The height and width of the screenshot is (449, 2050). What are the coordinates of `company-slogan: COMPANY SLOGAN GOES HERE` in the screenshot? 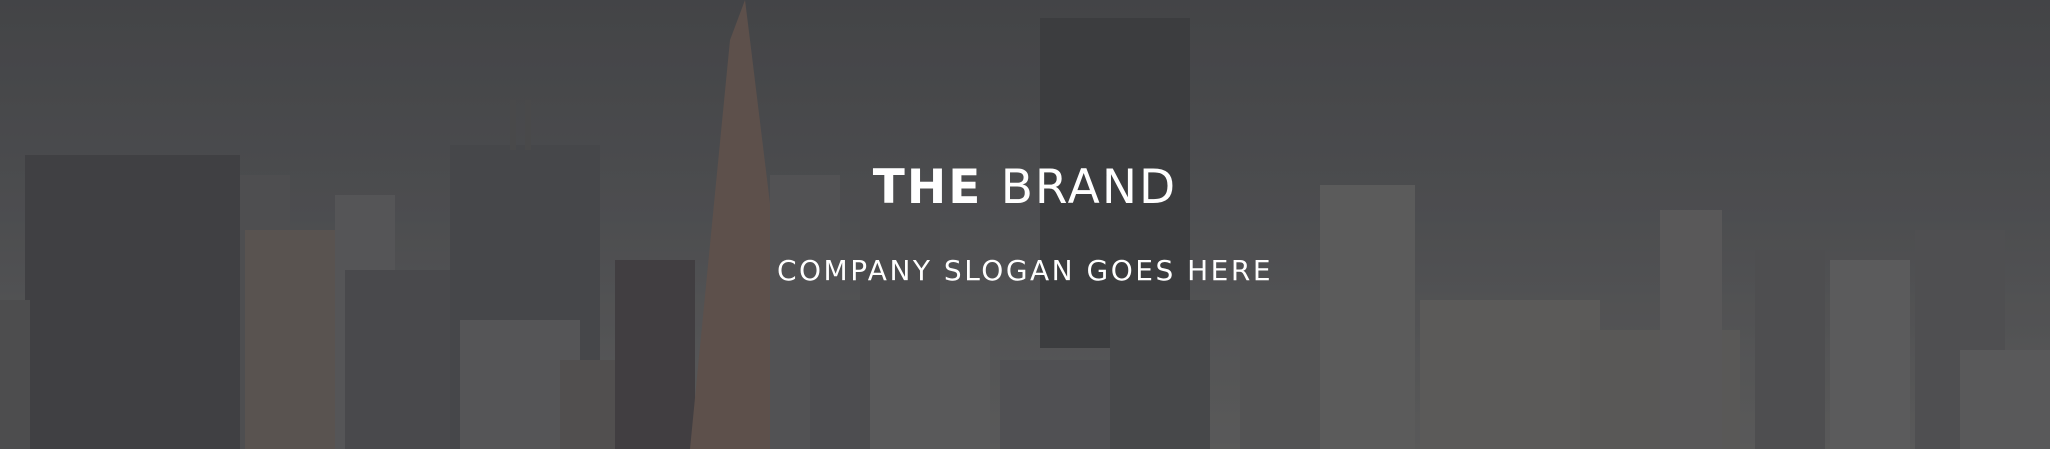 It's located at (1025, 270).